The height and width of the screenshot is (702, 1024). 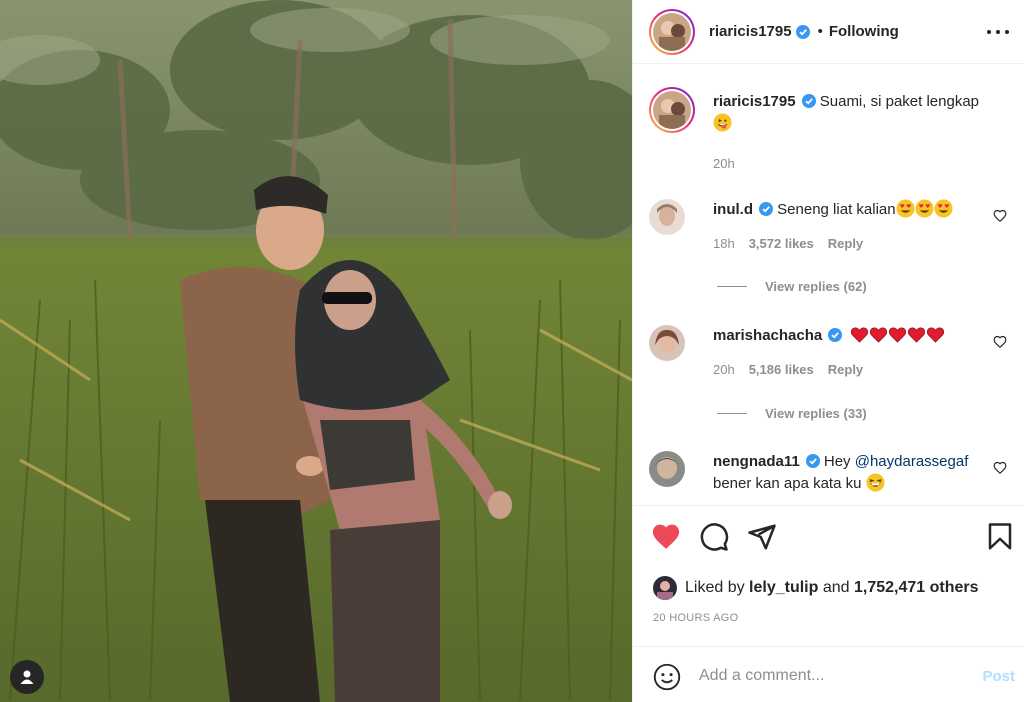 What do you see at coordinates (750, 31) in the screenshot?
I see `author-username: riaricis1795` at bounding box center [750, 31].